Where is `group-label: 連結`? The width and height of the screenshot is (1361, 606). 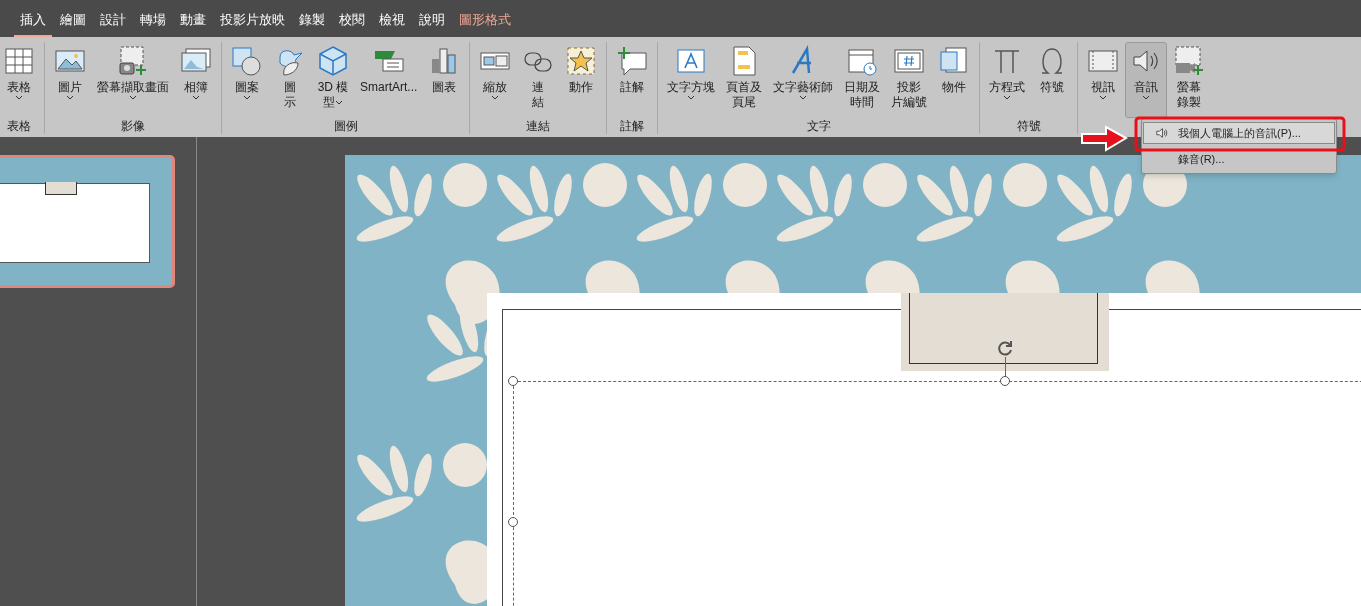 group-label: 連結 is located at coordinates (538, 126).